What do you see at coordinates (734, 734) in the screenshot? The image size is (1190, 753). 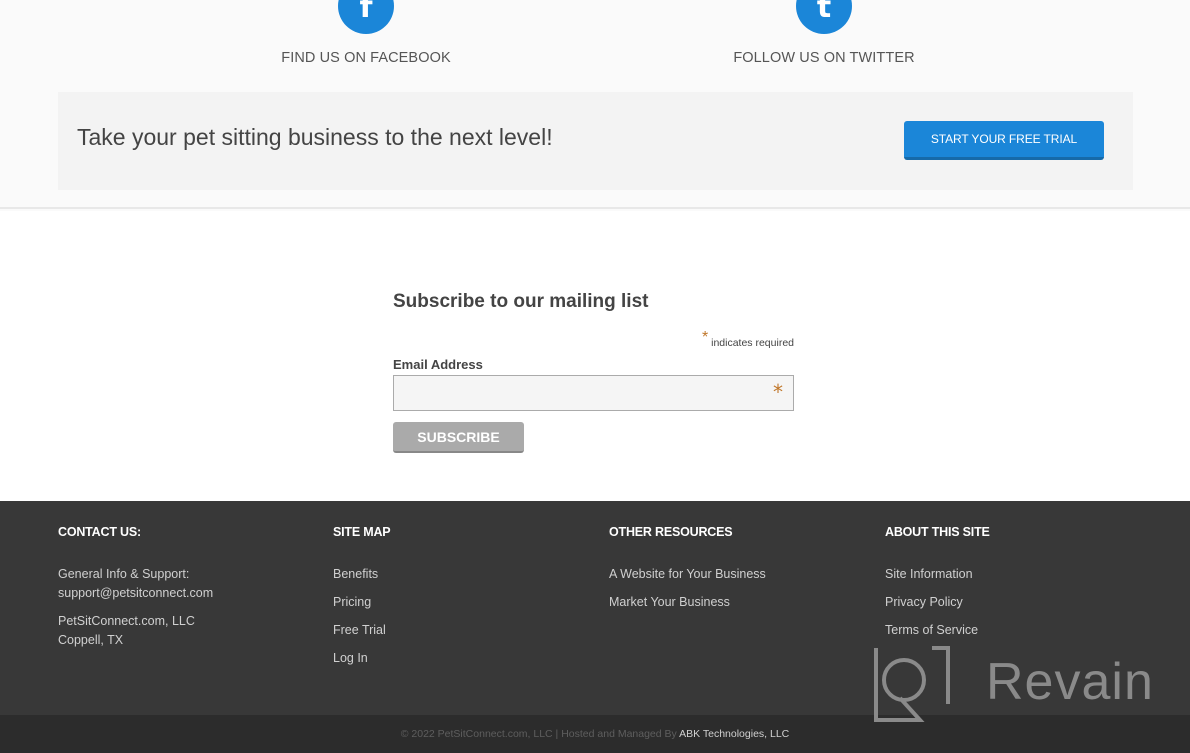 I see `host-link: ABK Technologies, LLC` at bounding box center [734, 734].